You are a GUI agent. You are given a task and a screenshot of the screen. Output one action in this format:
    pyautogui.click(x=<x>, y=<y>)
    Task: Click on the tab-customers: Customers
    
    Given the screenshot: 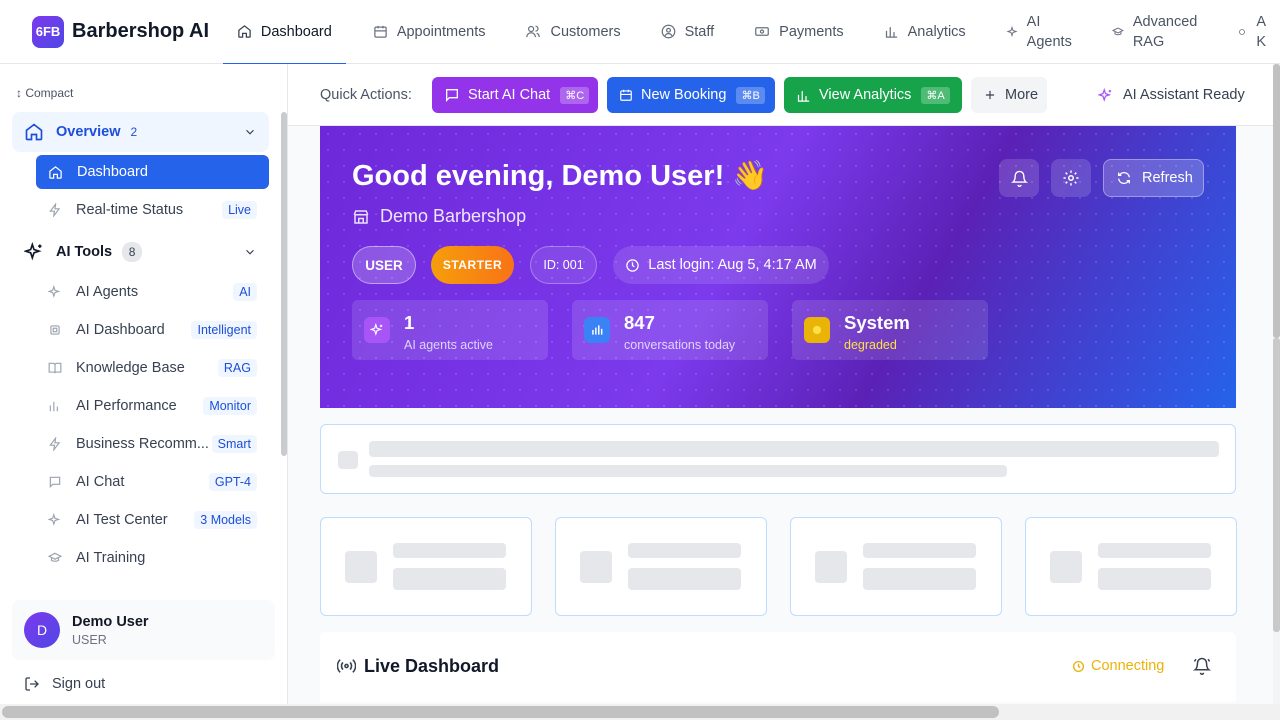 What is the action you would take?
    pyautogui.click(x=566, y=32)
    